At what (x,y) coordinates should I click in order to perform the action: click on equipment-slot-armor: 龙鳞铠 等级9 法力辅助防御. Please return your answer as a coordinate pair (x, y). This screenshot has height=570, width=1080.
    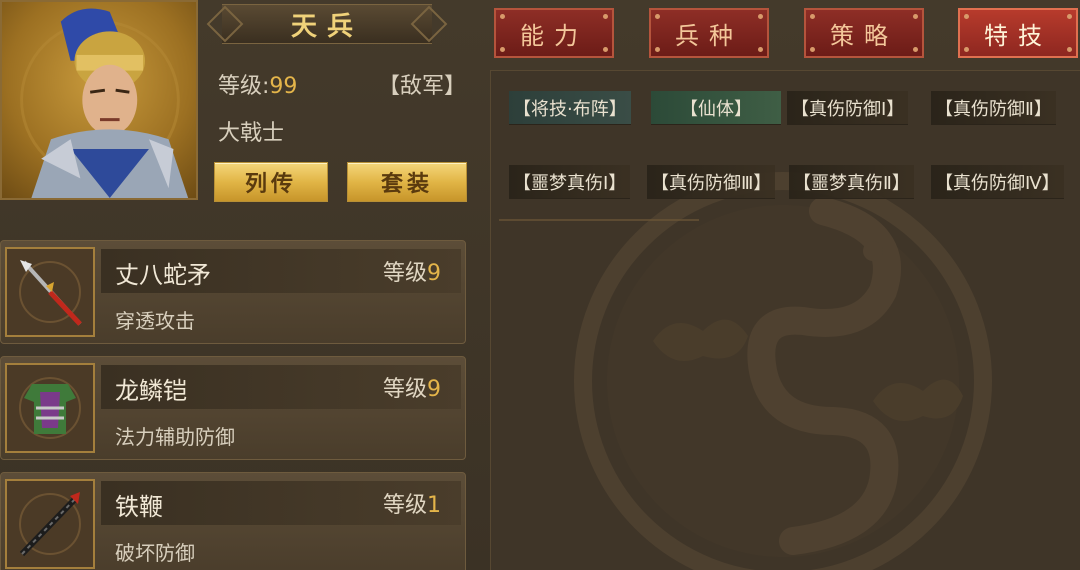
    Looking at the image, I should click on (233, 408).